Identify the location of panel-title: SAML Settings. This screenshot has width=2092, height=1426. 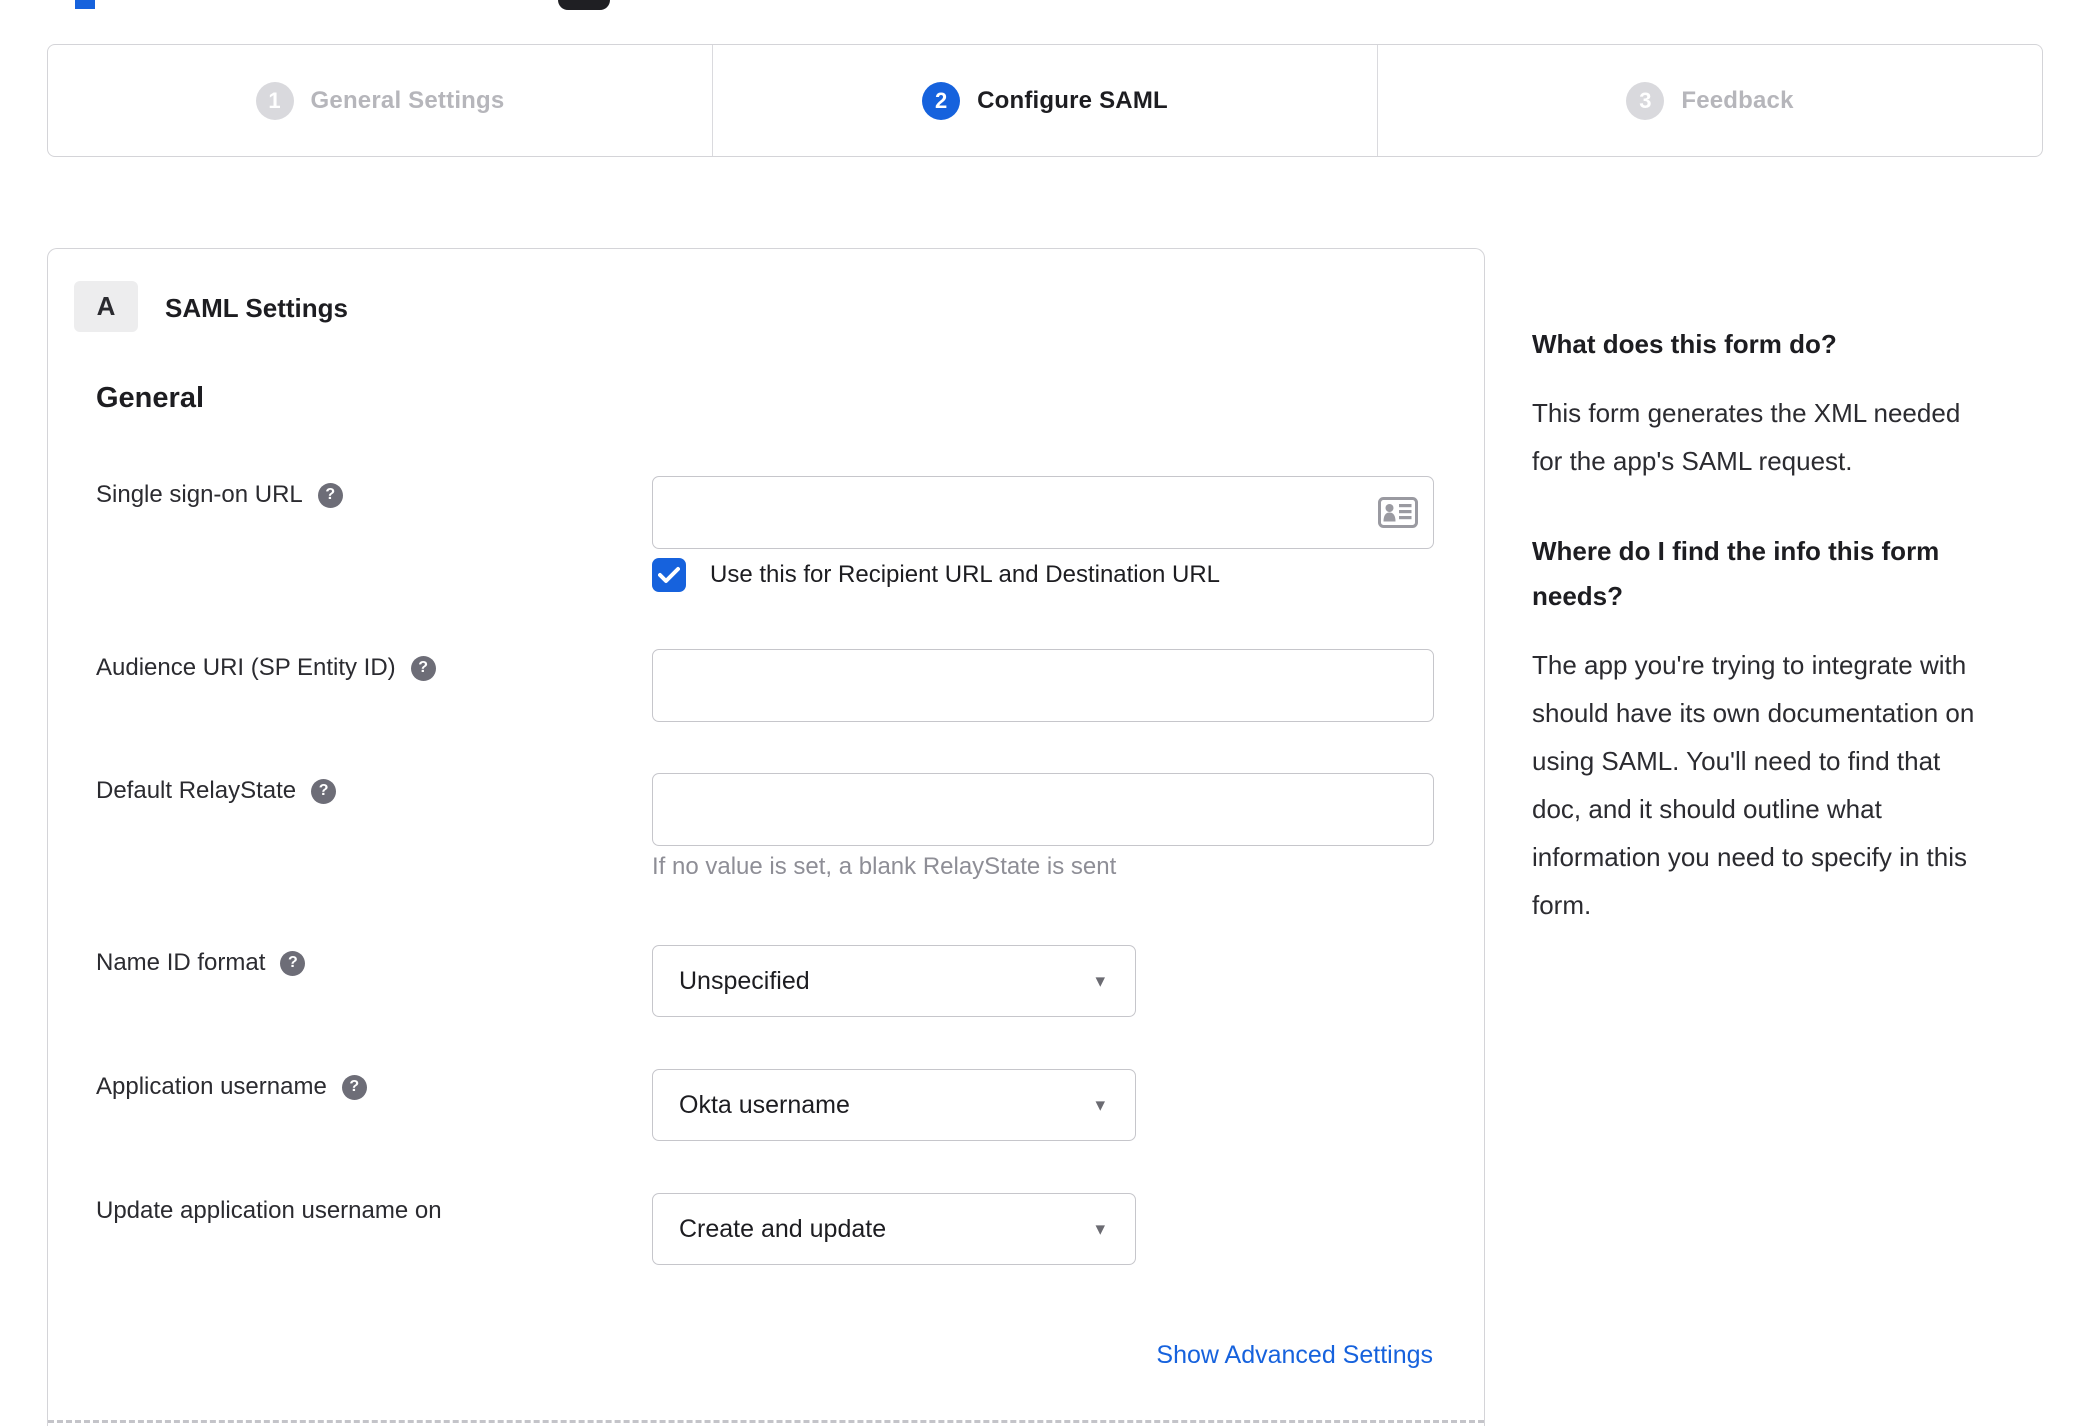
(256, 308).